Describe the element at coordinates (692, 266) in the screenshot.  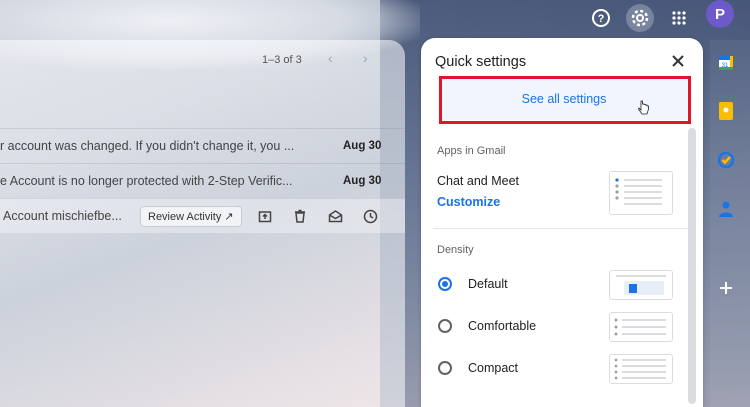
I see `scrollbar` at that location.